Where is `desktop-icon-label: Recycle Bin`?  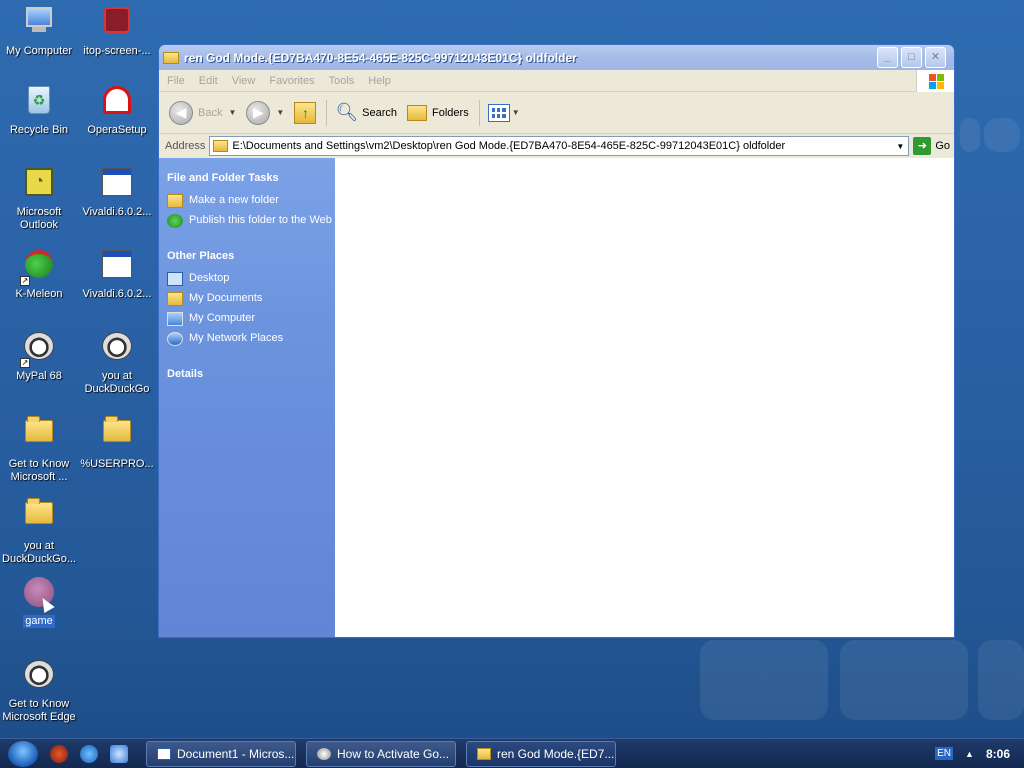
desktop-icon-label: Recycle Bin is located at coordinates (39, 130).